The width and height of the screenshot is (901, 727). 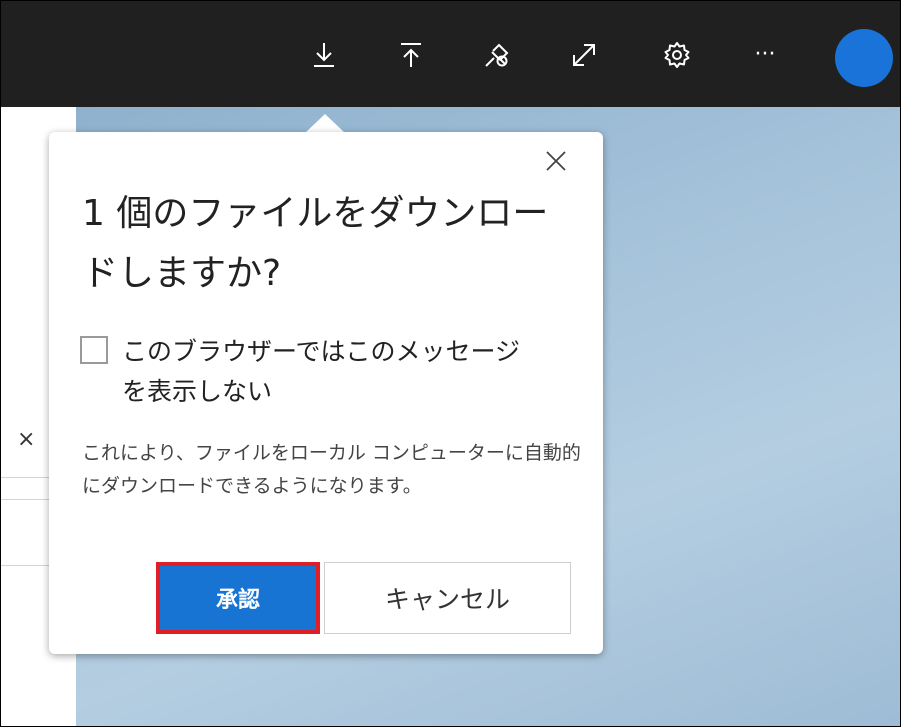 I want to click on dont-show-again-checkbox, so click(x=94, y=350).